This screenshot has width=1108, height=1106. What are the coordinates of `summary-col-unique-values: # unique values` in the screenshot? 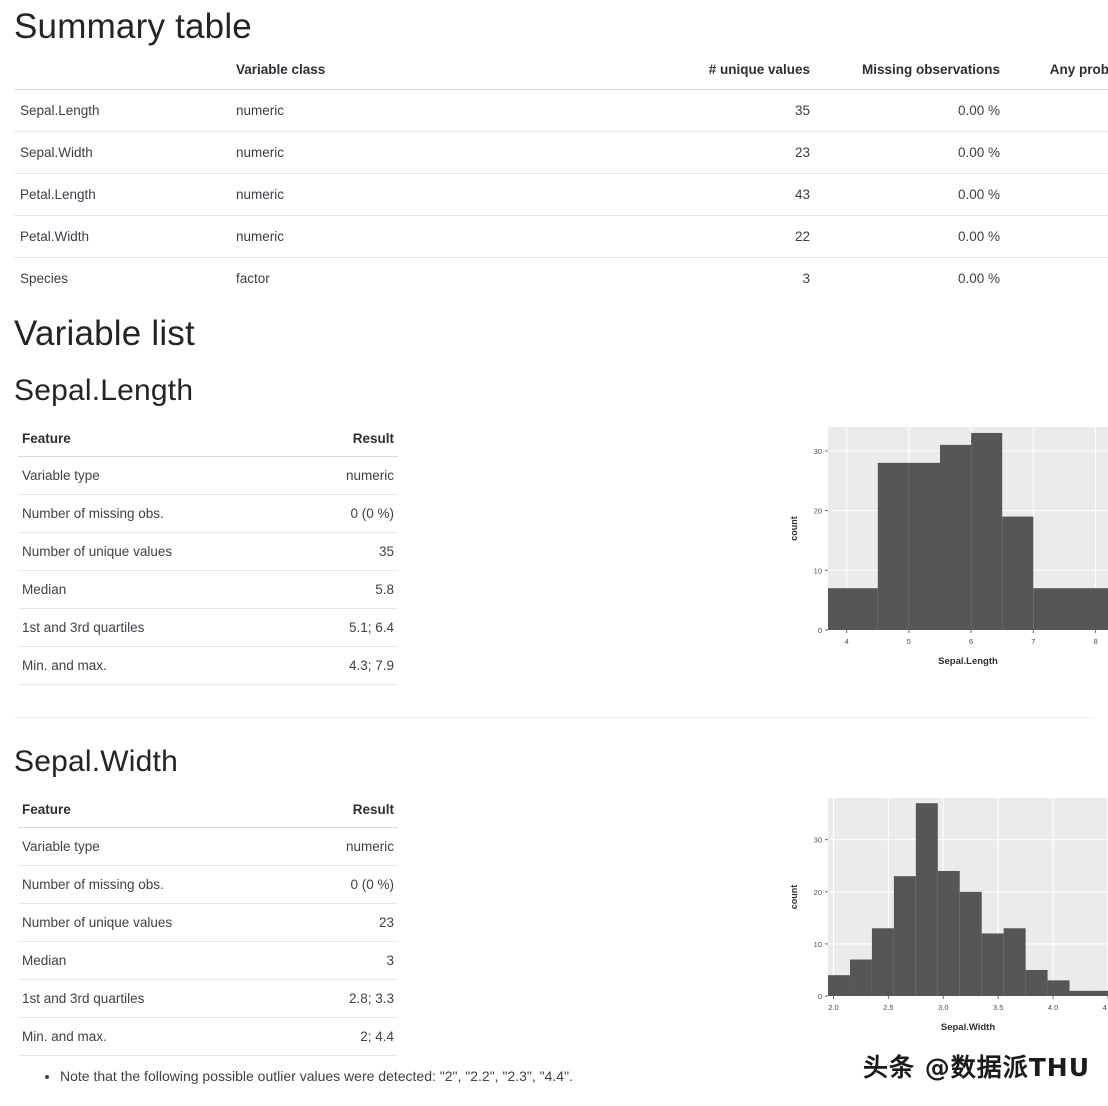 It's located at (759, 69).